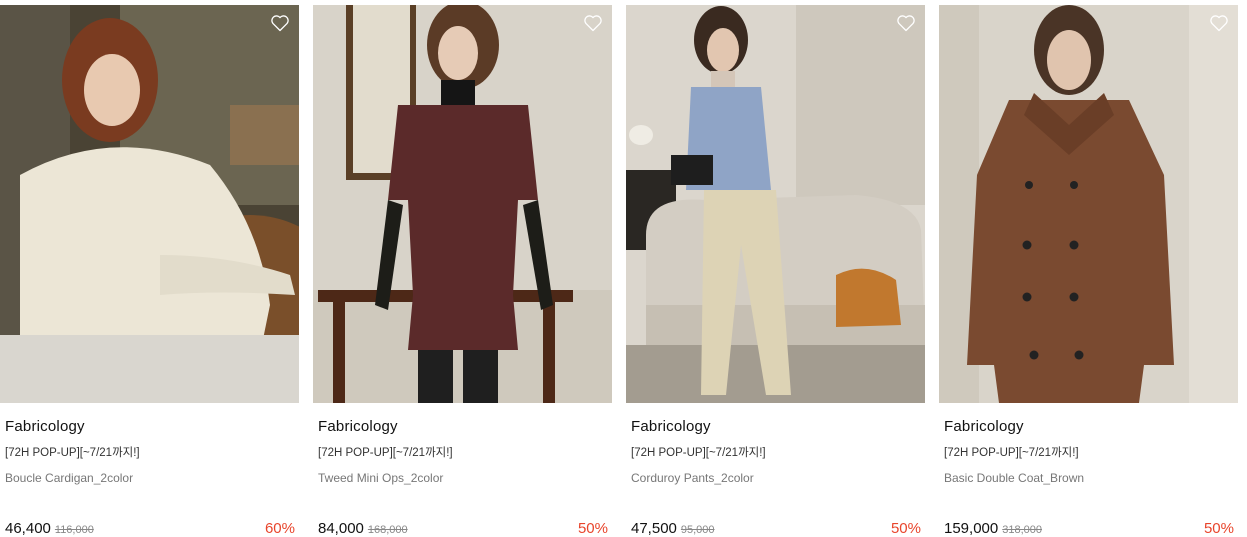 The height and width of the screenshot is (537, 1247). Describe the element at coordinates (1014, 478) in the screenshot. I see `product-name: Basic Double Coat_Brown` at that location.